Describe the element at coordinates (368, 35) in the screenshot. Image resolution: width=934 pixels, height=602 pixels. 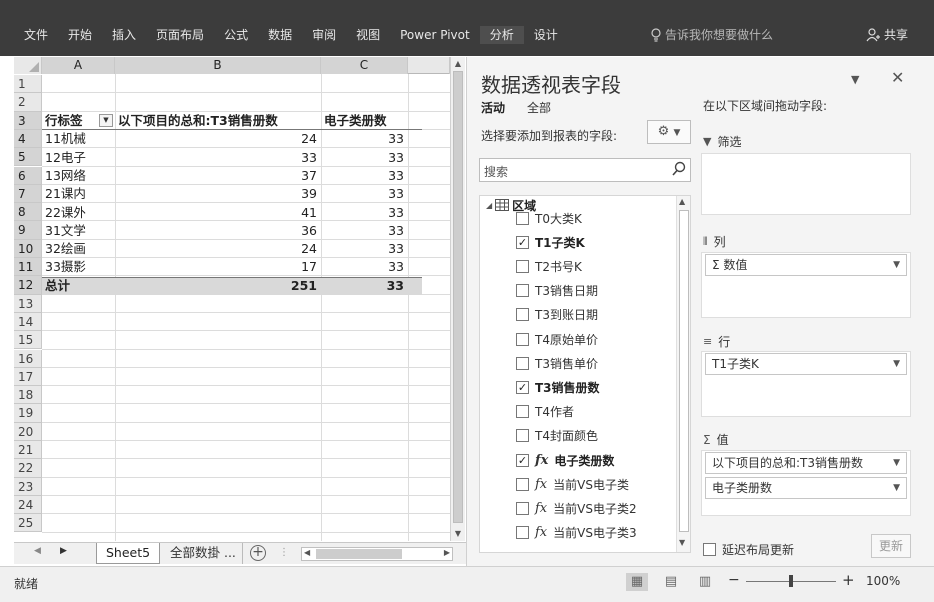
I see `tab-view: 视图` at that location.